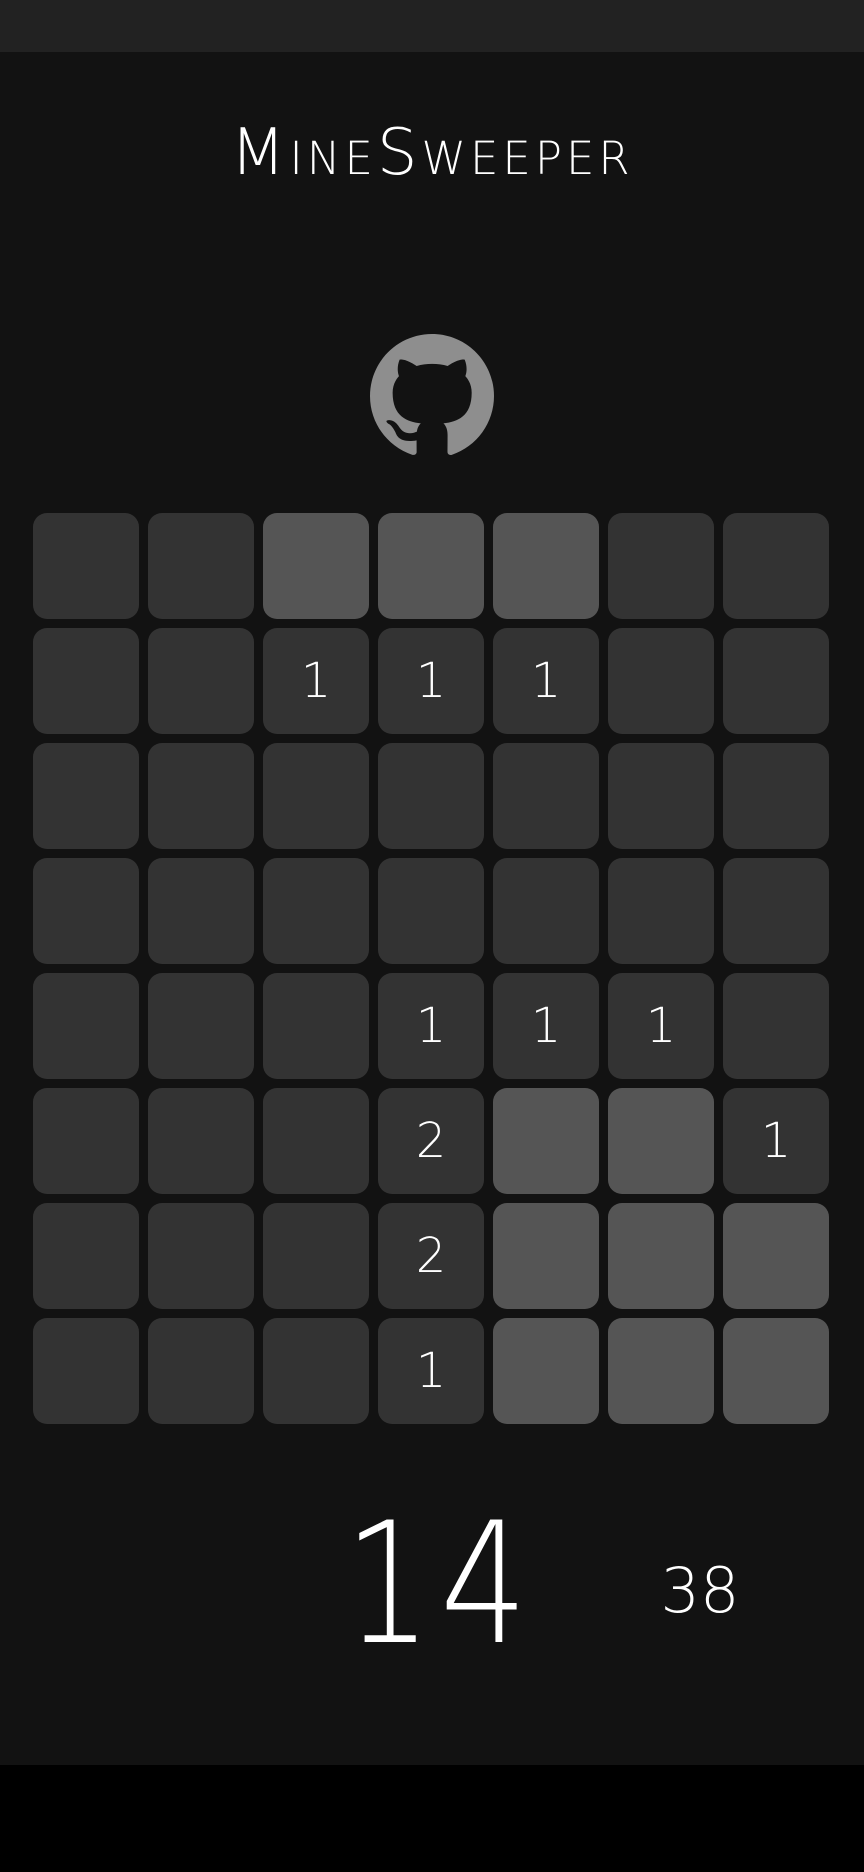 The width and height of the screenshot is (864, 1872). What do you see at coordinates (432, 153) in the screenshot?
I see `app-title: MineSweeper` at bounding box center [432, 153].